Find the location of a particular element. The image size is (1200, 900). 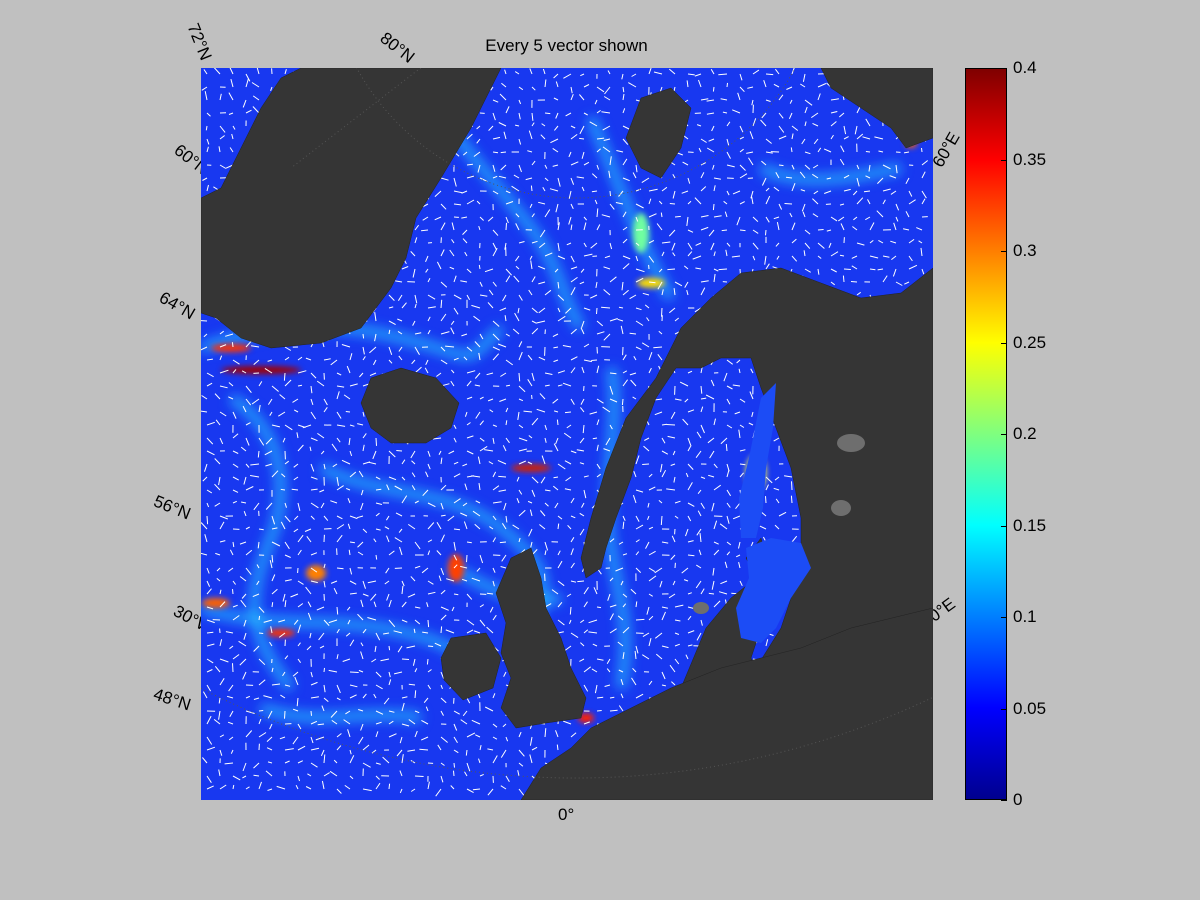

colorbar-tick-label: 0.25 is located at coordinates (1030, 342).